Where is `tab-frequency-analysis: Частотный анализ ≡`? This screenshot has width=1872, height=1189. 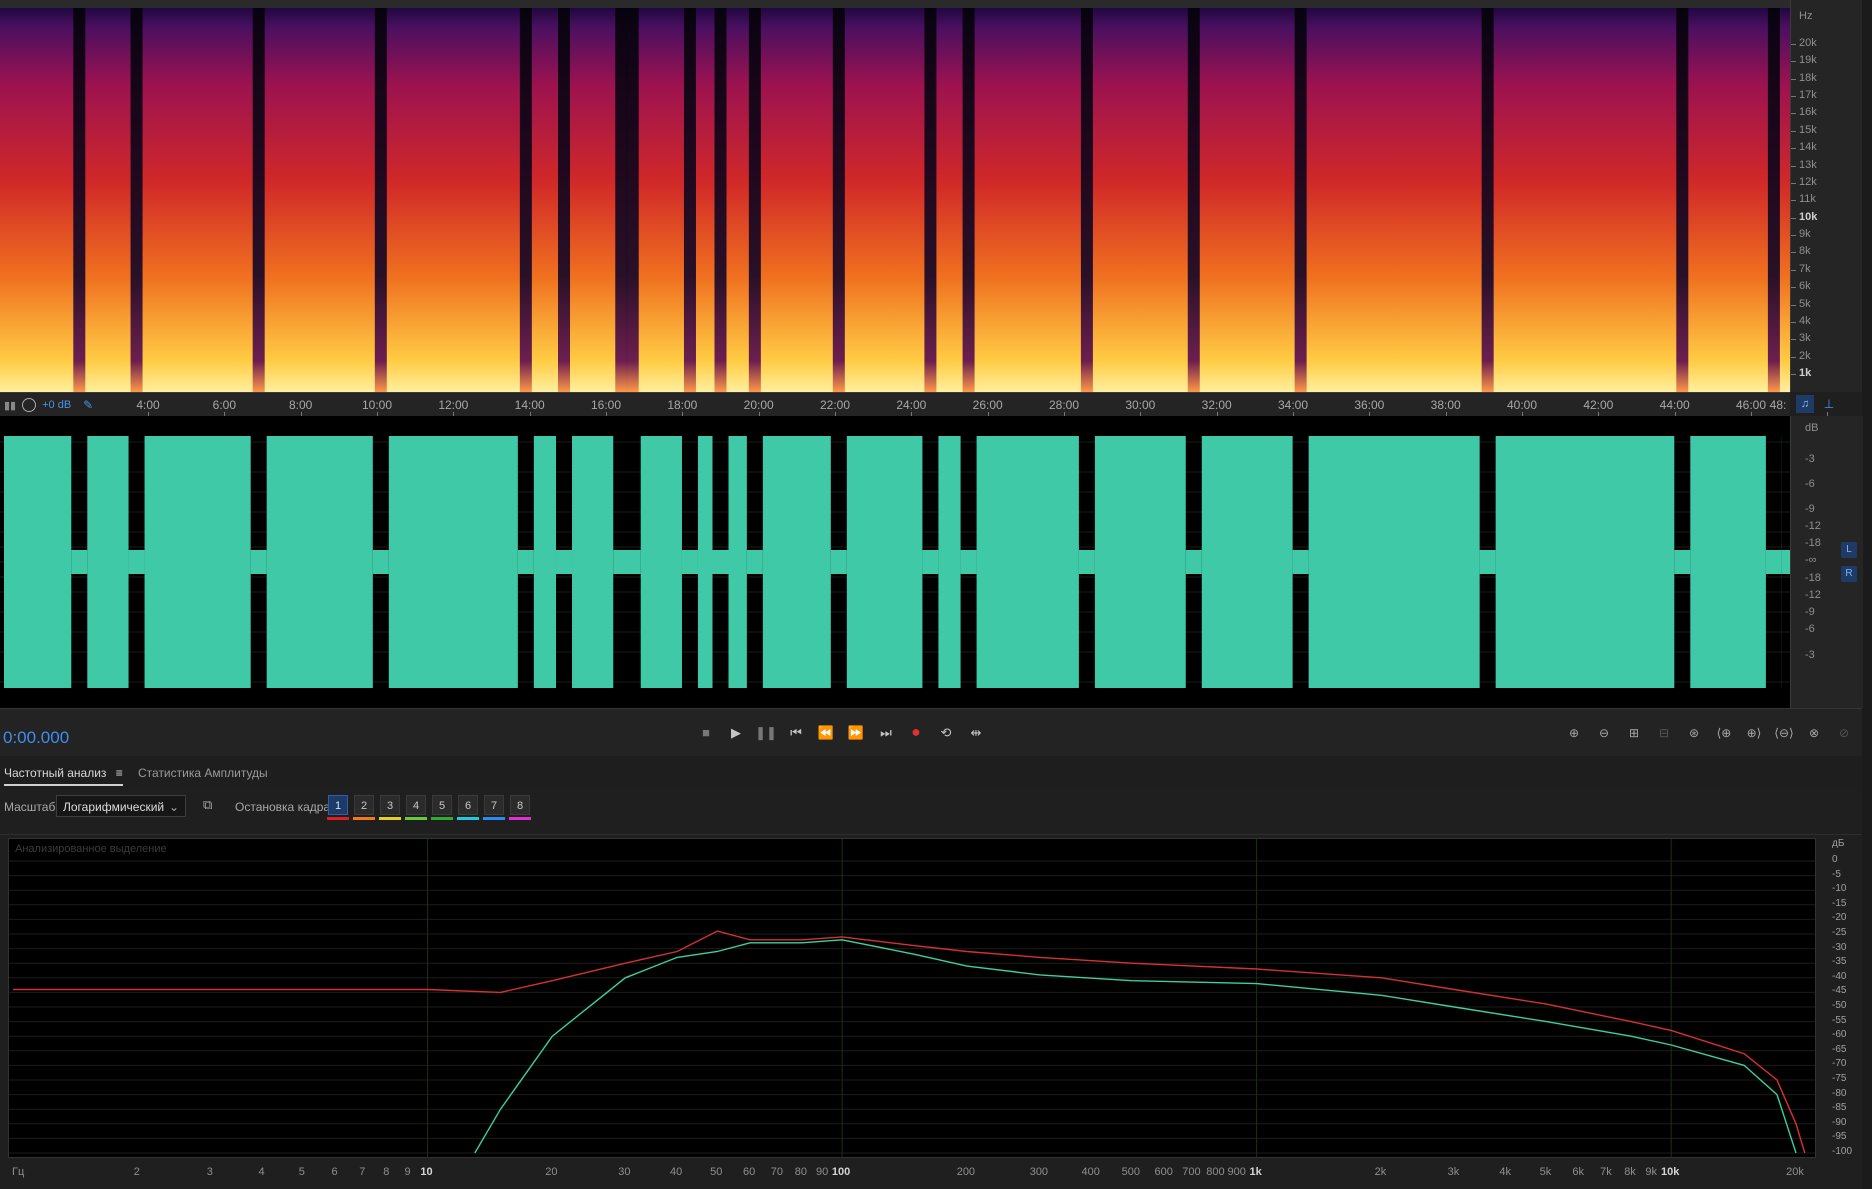
tab-frequency-analysis: Частотный анализ ≡ is located at coordinates (63, 776).